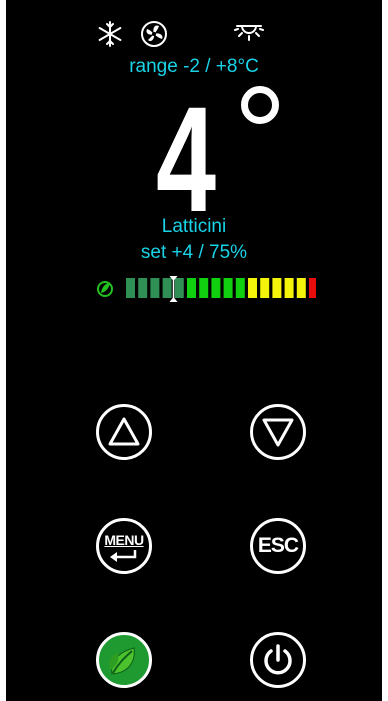 Image resolution: width=388 pixels, height=701 pixels. I want to click on level-bar, so click(206, 289).